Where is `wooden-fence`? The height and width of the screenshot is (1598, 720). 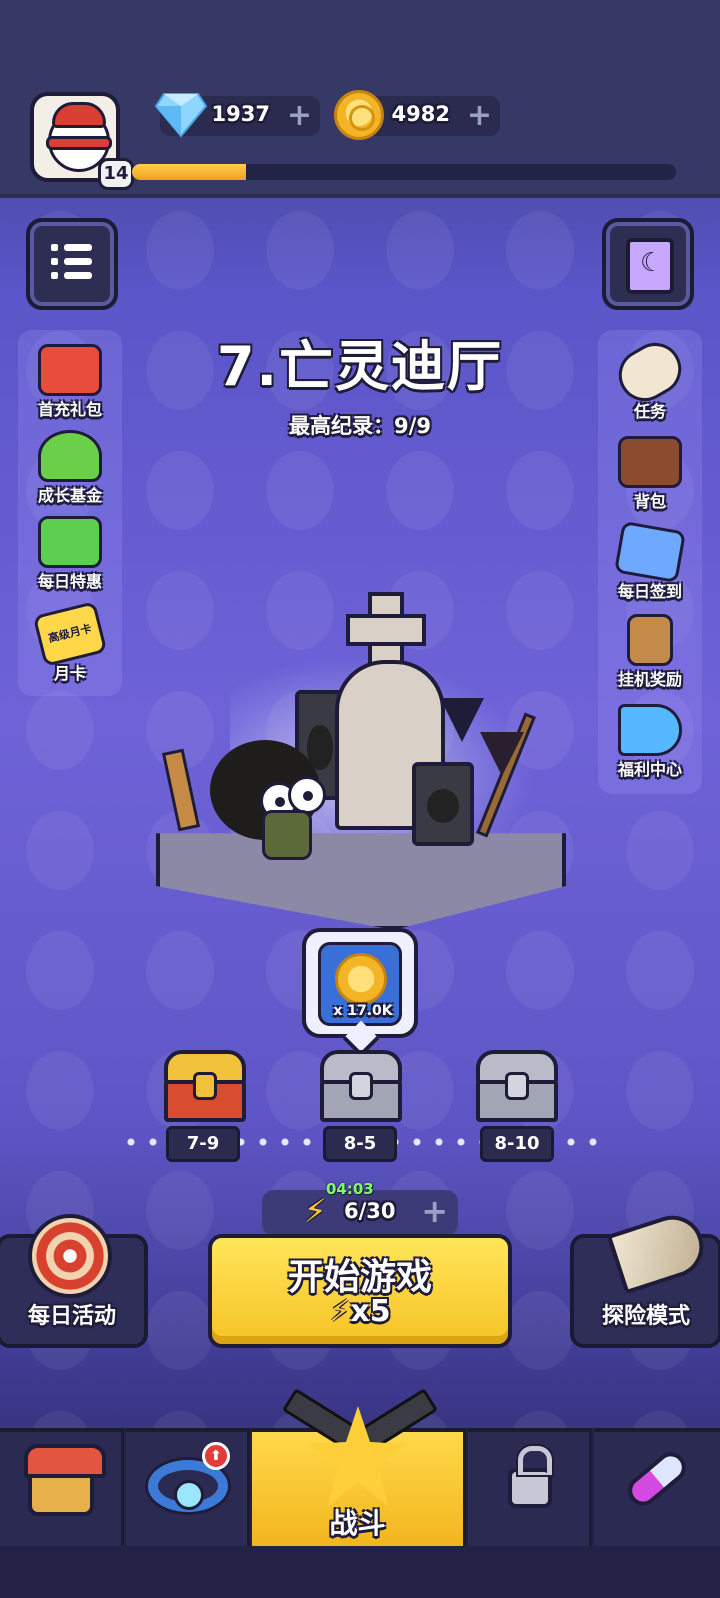 wooden-fence is located at coordinates (181, 790).